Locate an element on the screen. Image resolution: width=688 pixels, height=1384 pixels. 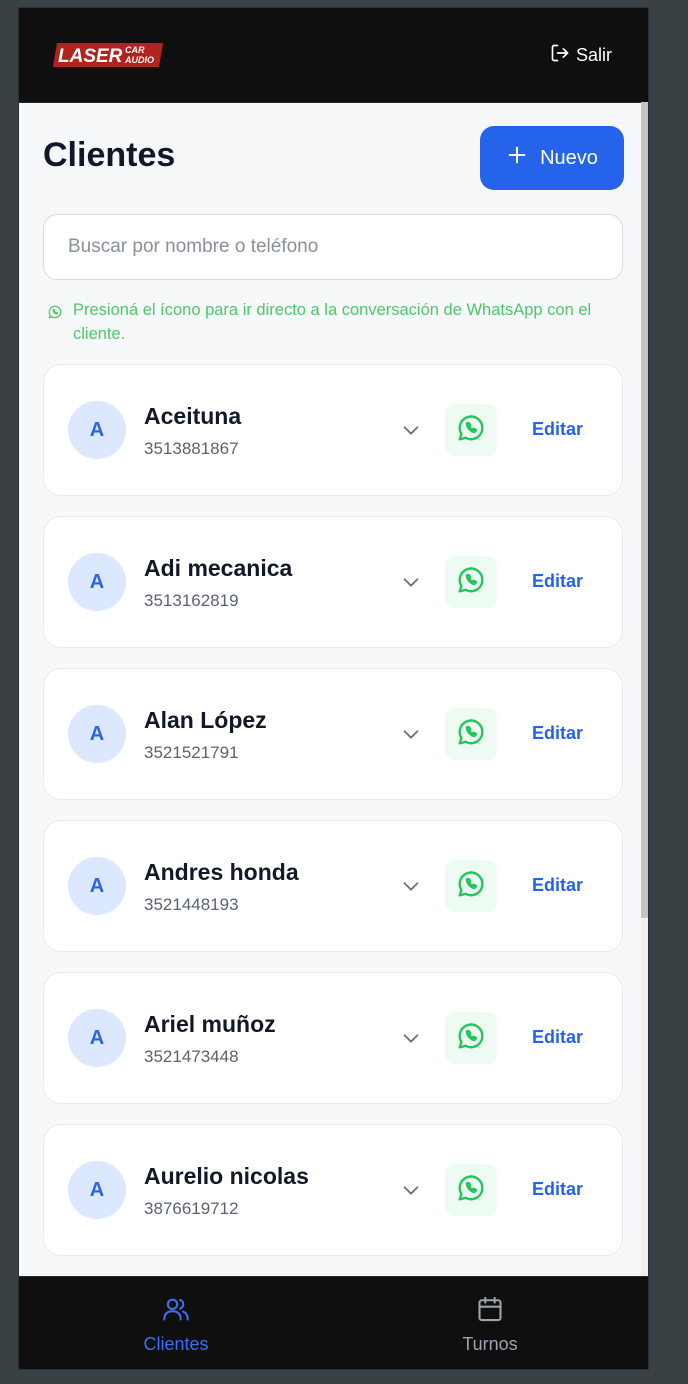
scrollbar-thumb is located at coordinates (644, 510).